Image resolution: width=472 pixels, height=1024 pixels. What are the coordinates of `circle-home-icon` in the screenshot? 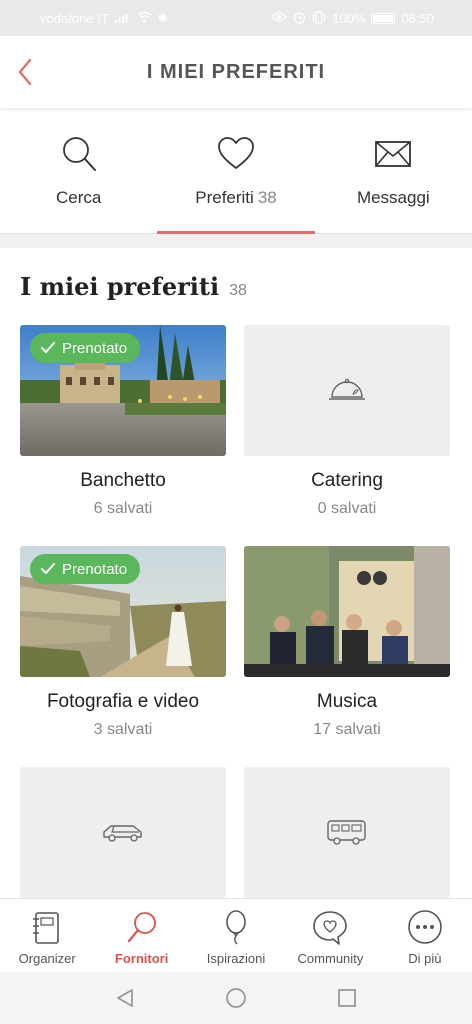 It's located at (236, 998).